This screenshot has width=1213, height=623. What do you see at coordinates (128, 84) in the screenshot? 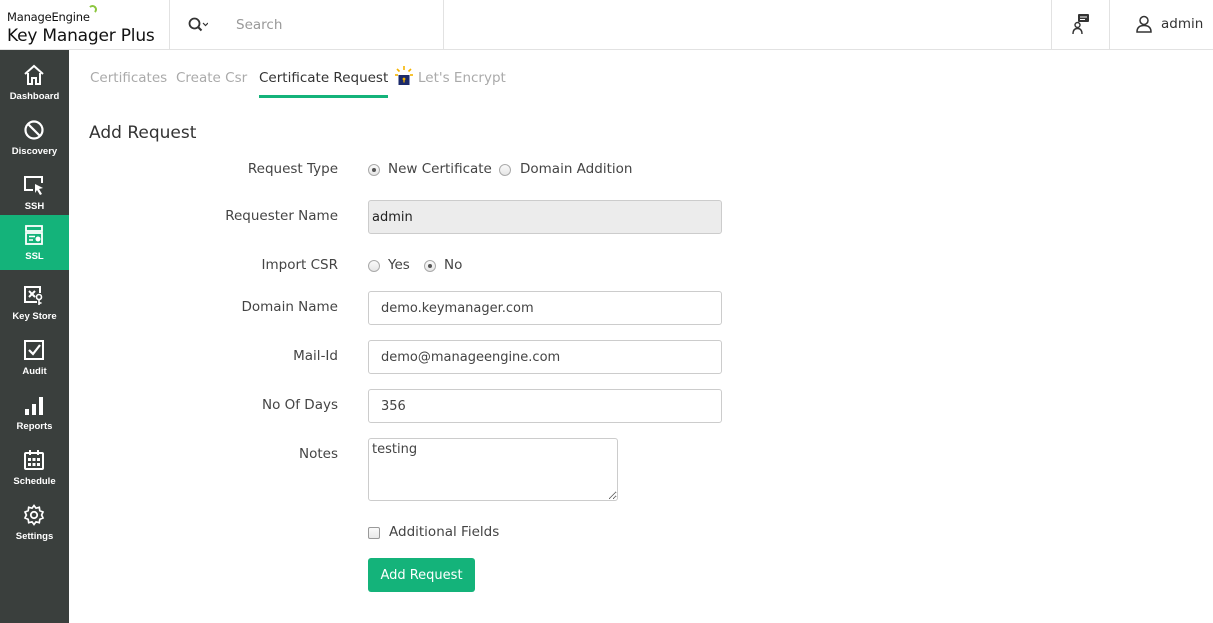
I see `tab-certificates: Certificates` at bounding box center [128, 84].